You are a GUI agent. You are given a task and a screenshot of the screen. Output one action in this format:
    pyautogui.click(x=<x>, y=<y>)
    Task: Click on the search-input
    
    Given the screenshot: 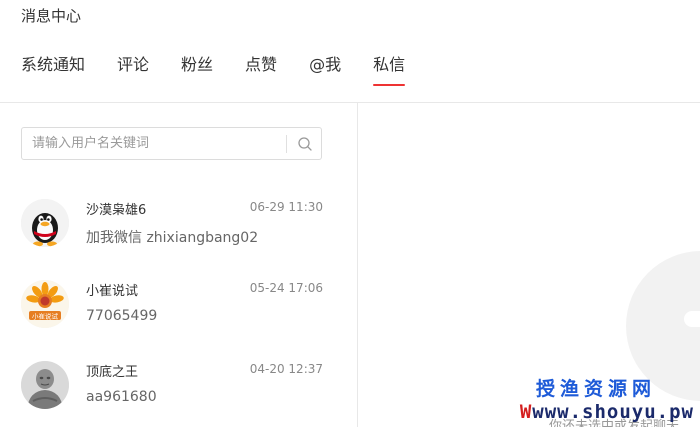 What is the action you would take?
    pyautogui.click(x=157, y=143)
    